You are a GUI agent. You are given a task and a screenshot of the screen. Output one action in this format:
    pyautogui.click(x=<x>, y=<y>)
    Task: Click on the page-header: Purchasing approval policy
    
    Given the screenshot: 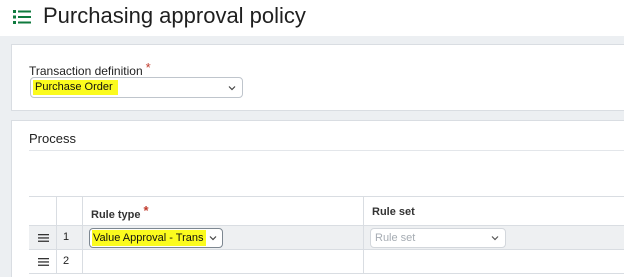 What is the action you would take?
    pyautogui.click(x=312, y=18)
    